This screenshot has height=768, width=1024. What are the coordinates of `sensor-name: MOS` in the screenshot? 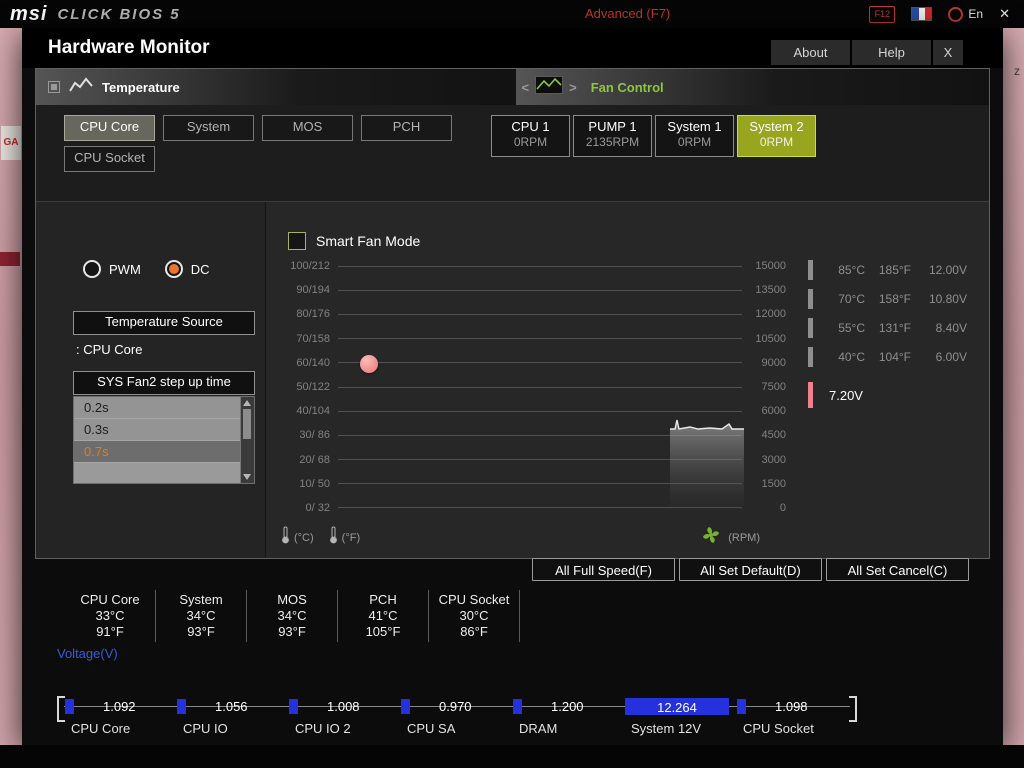 It's located at (292, 599).